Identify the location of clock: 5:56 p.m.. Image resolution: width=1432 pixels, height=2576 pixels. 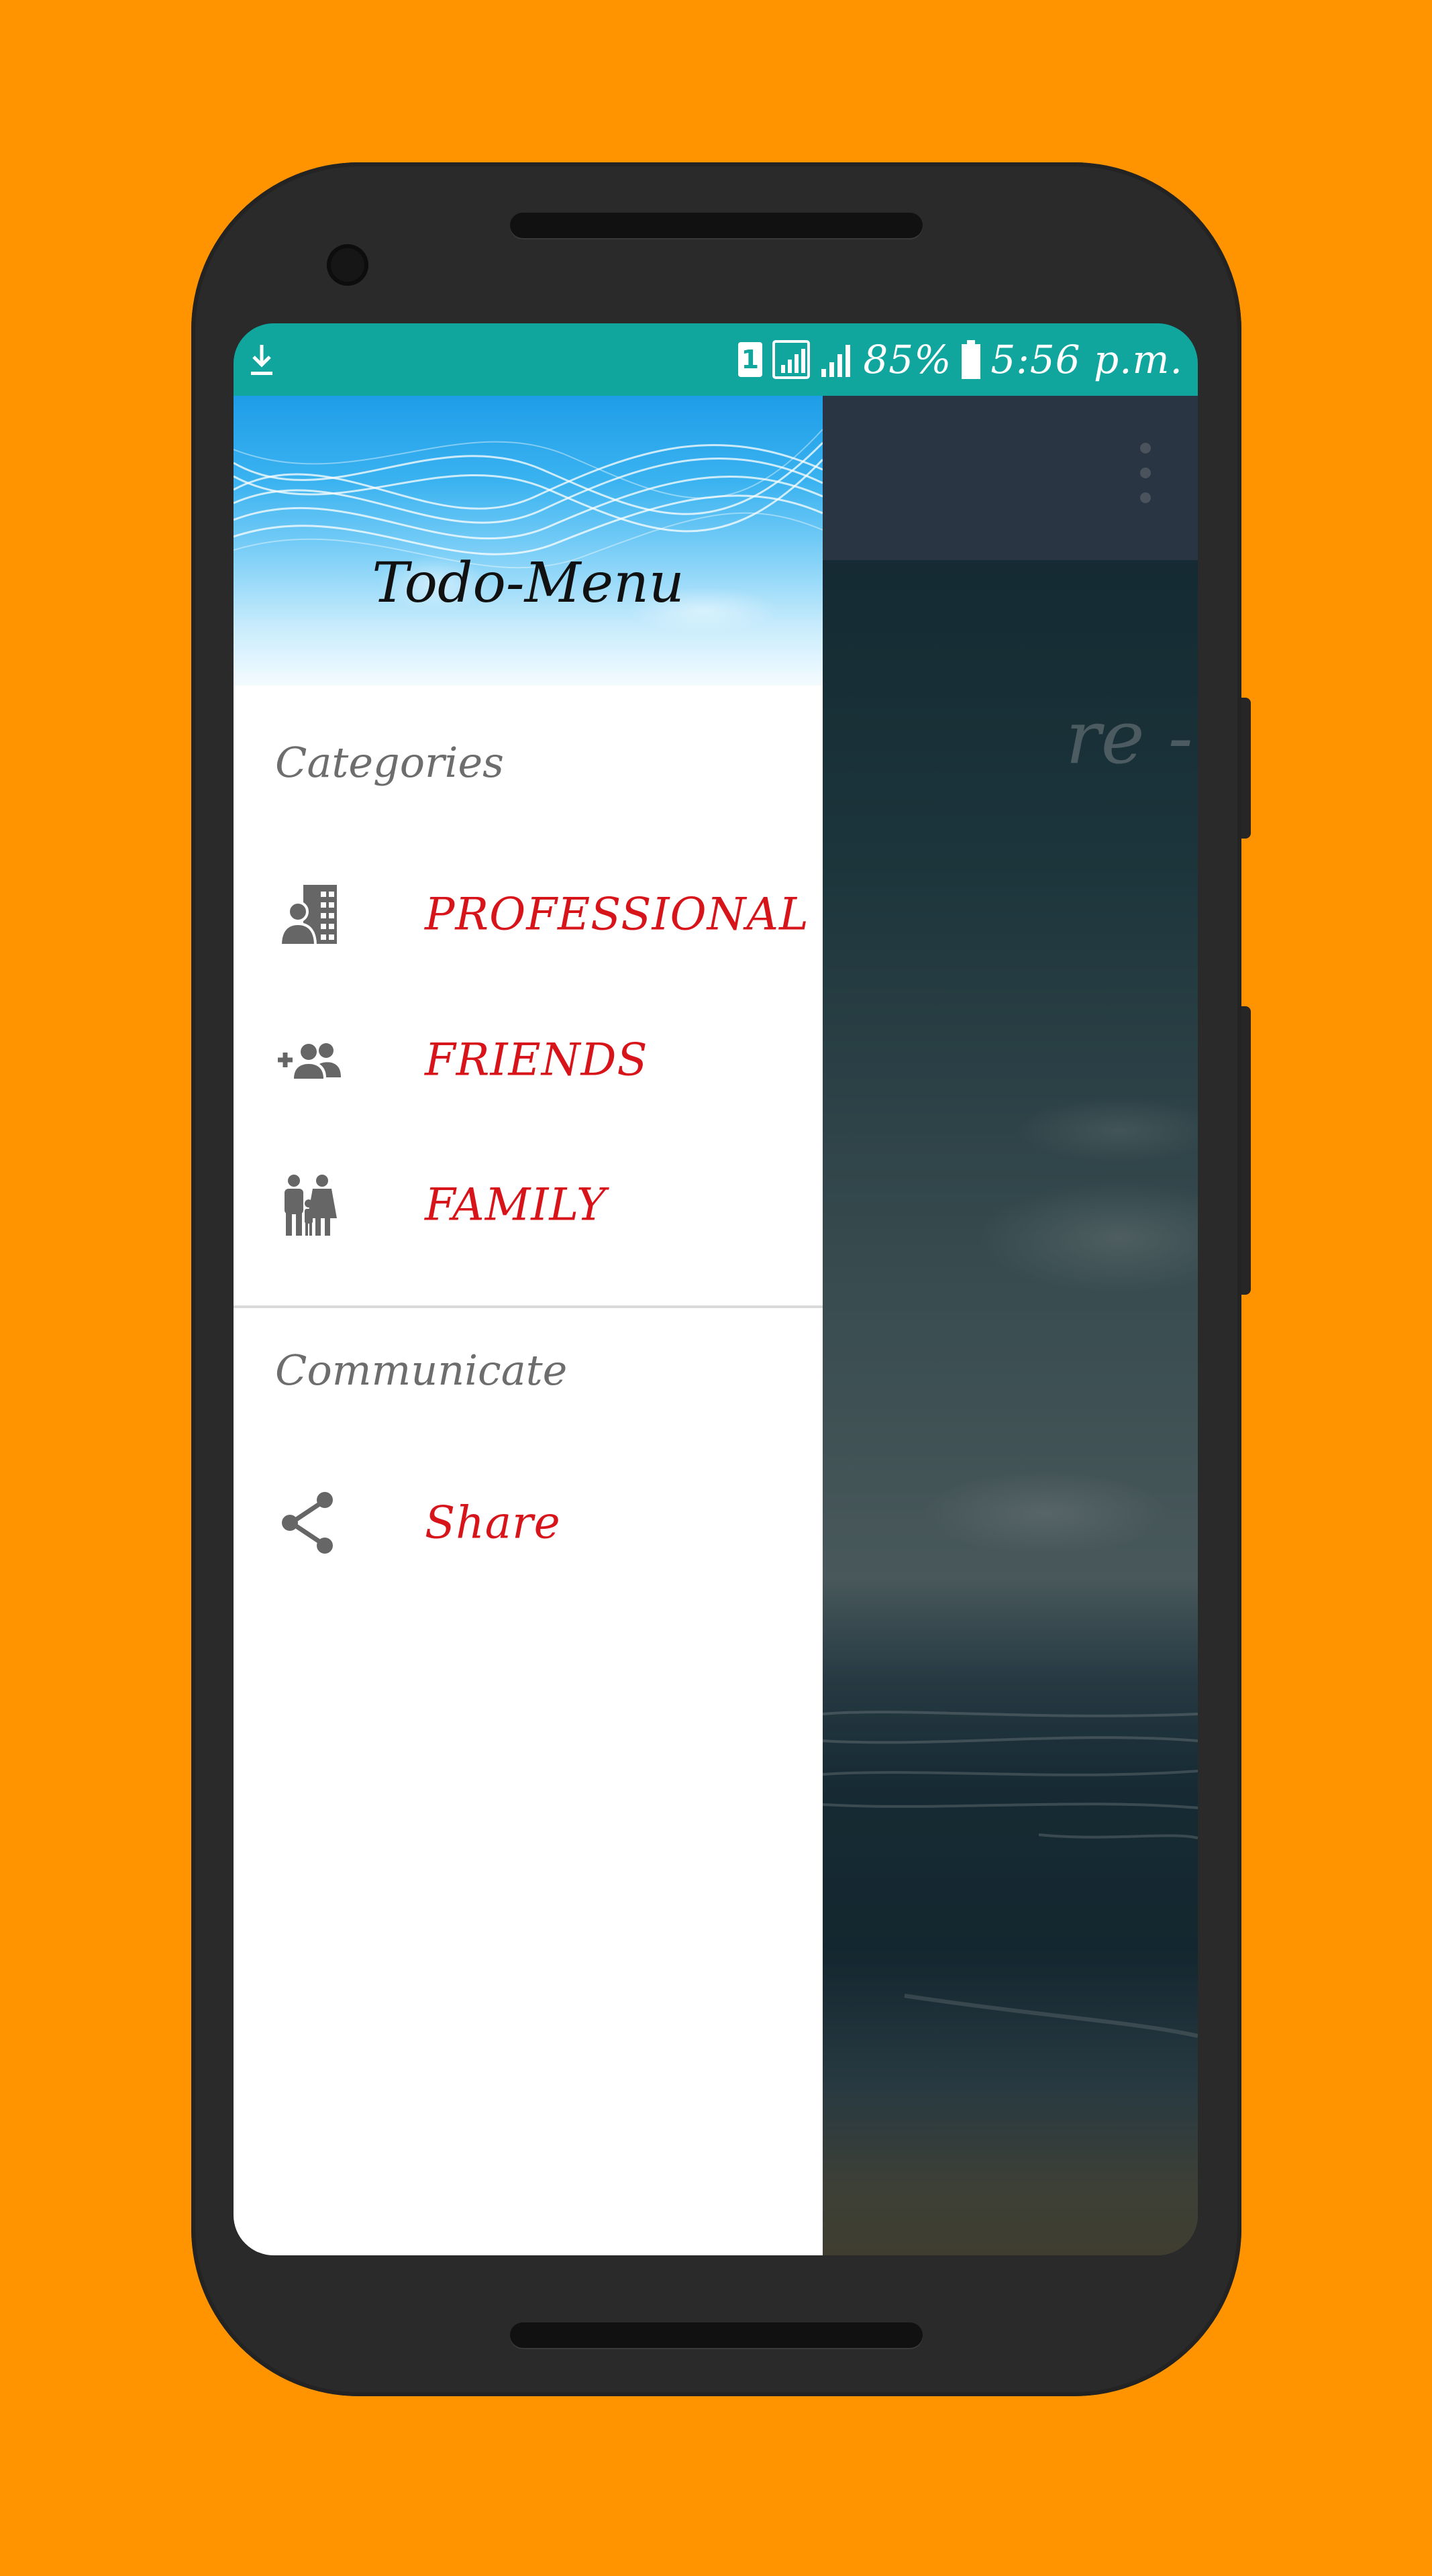
(1086, 359).